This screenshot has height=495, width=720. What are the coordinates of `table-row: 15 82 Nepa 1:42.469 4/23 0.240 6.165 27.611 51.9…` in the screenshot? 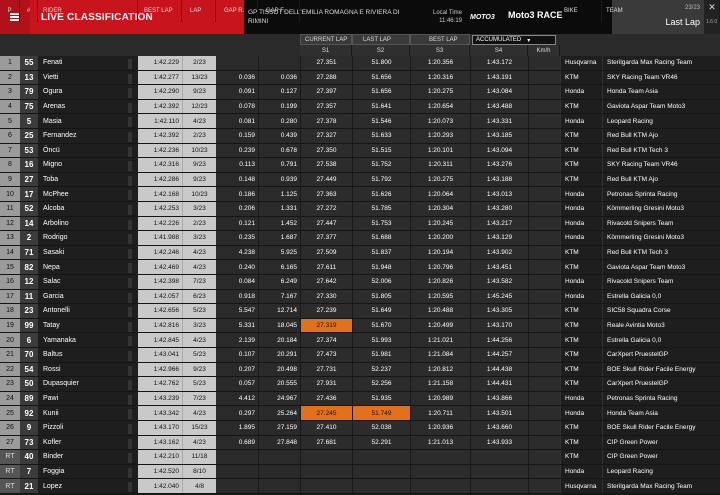 It's located at (360, 267).